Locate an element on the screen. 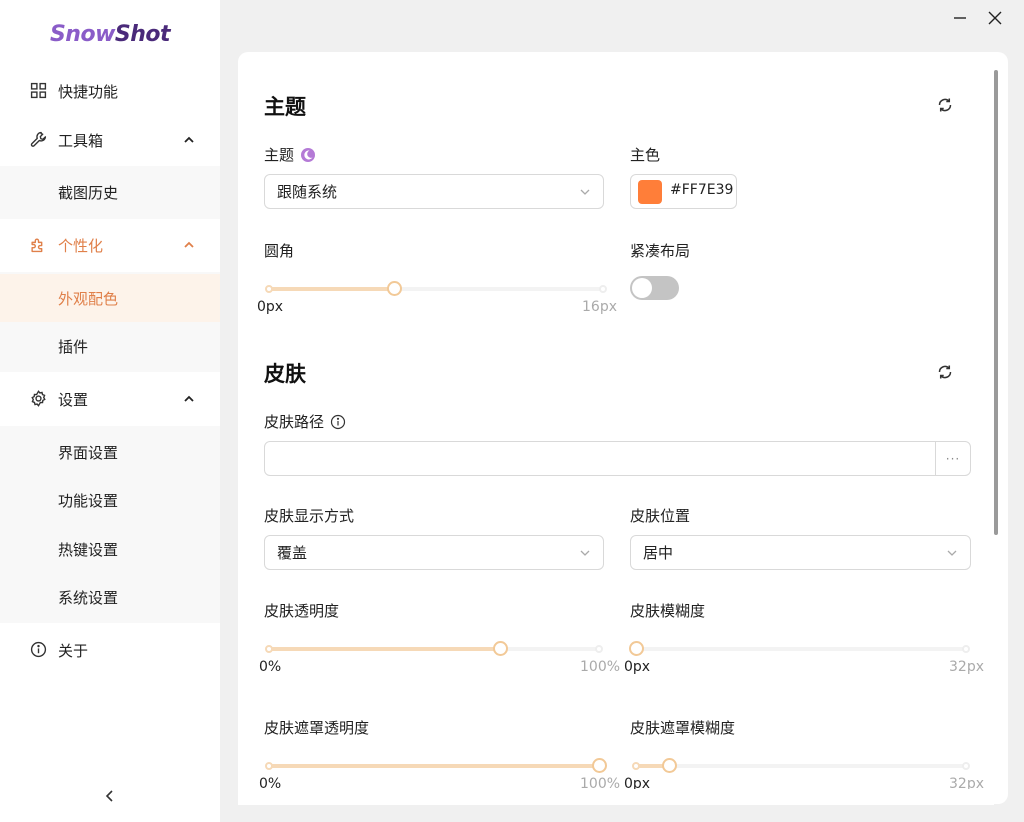 Image resolution: width=1024 pixels, height=822 pixels. skin-blur-min-label: 0px is located at coordinates (637, 667).